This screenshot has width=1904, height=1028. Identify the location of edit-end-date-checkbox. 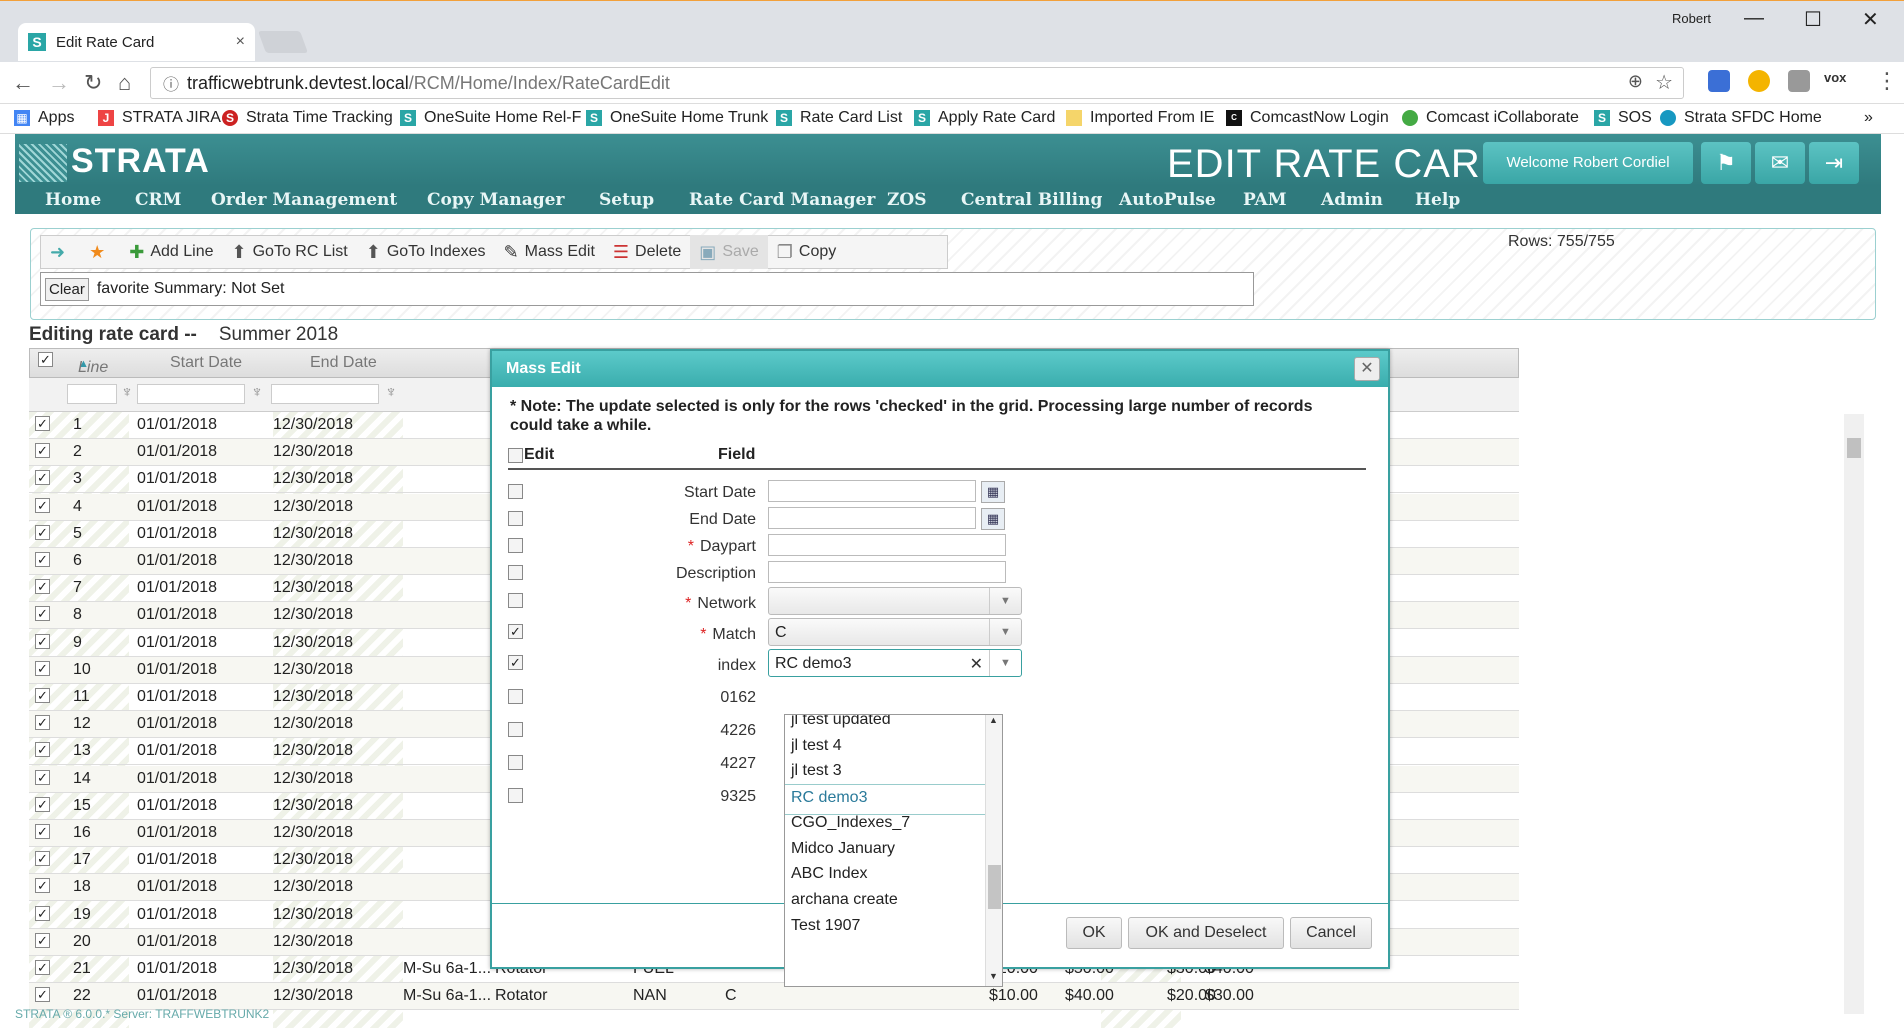
(515, 518).